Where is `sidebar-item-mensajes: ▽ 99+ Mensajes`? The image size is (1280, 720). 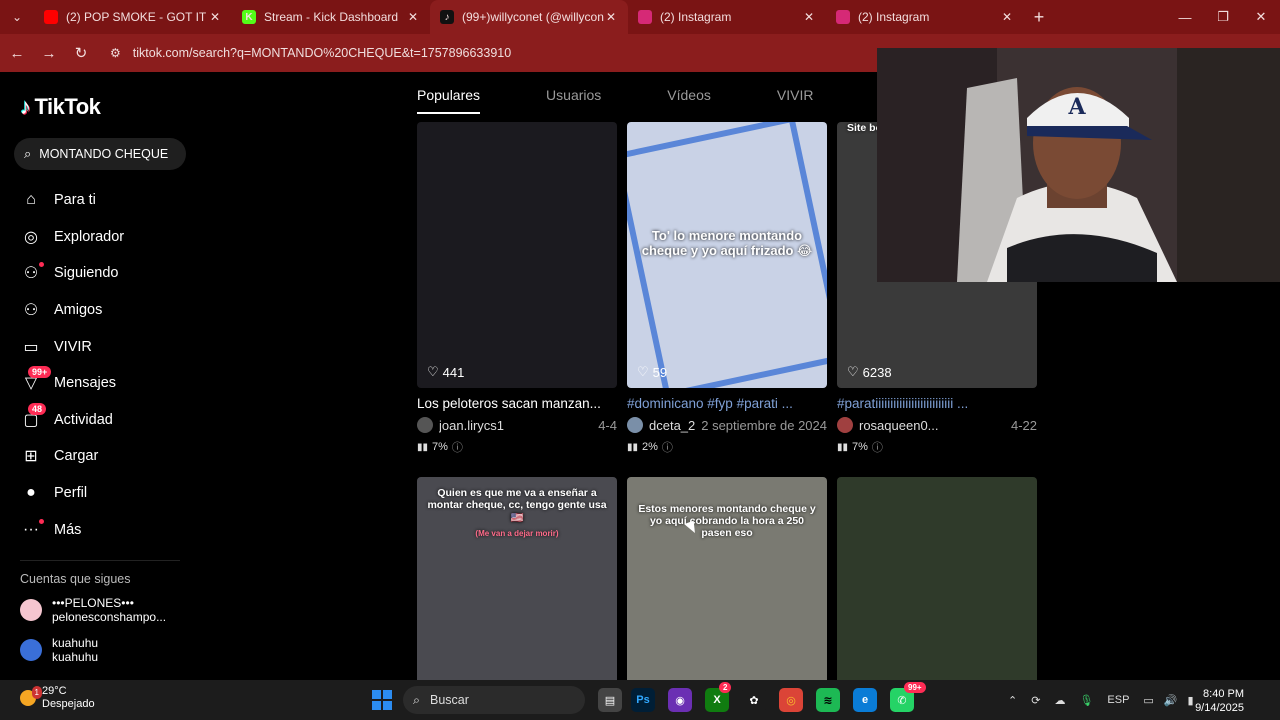
sidebar-item-mensajes: ▽ 99+ Mensajes is located at coordinates (105, 383).